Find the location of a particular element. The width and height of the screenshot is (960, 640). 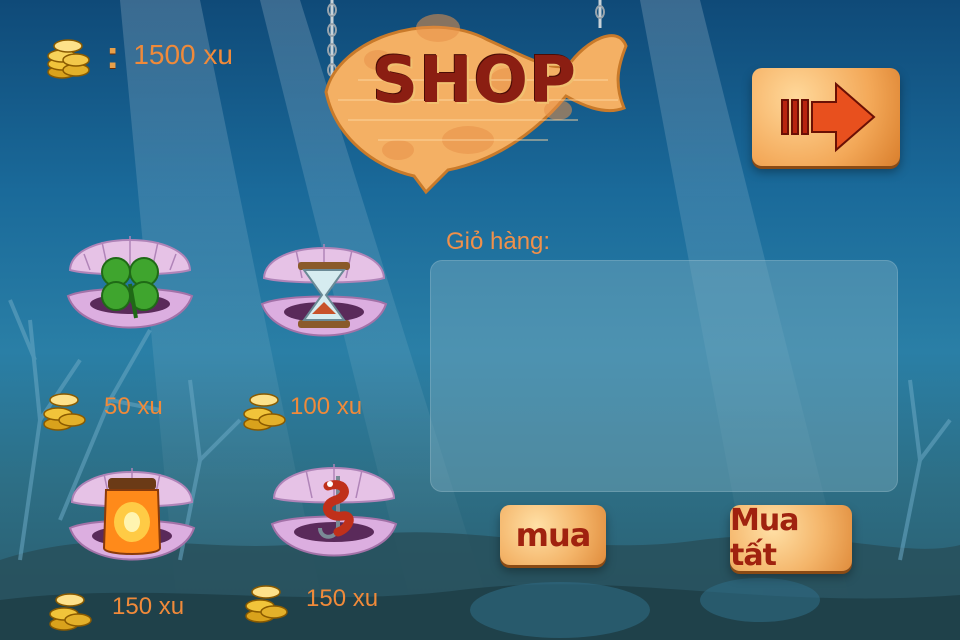

price-jar: 150 xu is located at coordinates (115, 607).